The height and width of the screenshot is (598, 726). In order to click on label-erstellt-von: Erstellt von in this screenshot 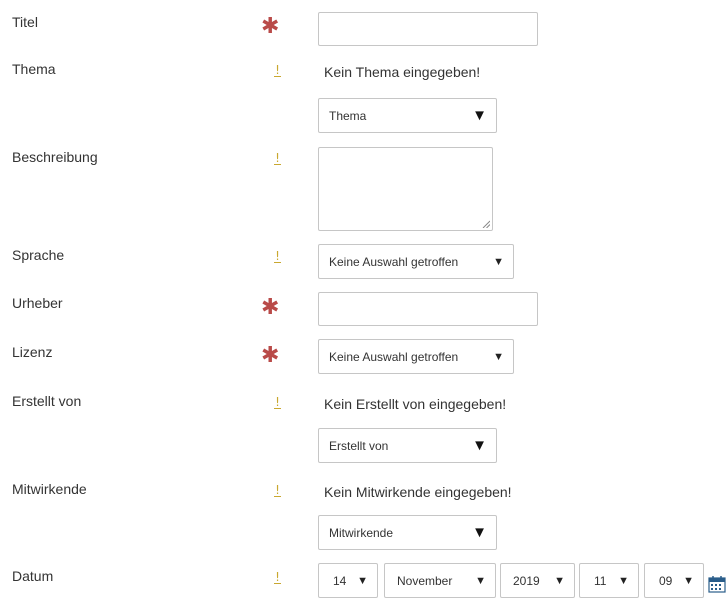, I will do `click(47, 401)`.